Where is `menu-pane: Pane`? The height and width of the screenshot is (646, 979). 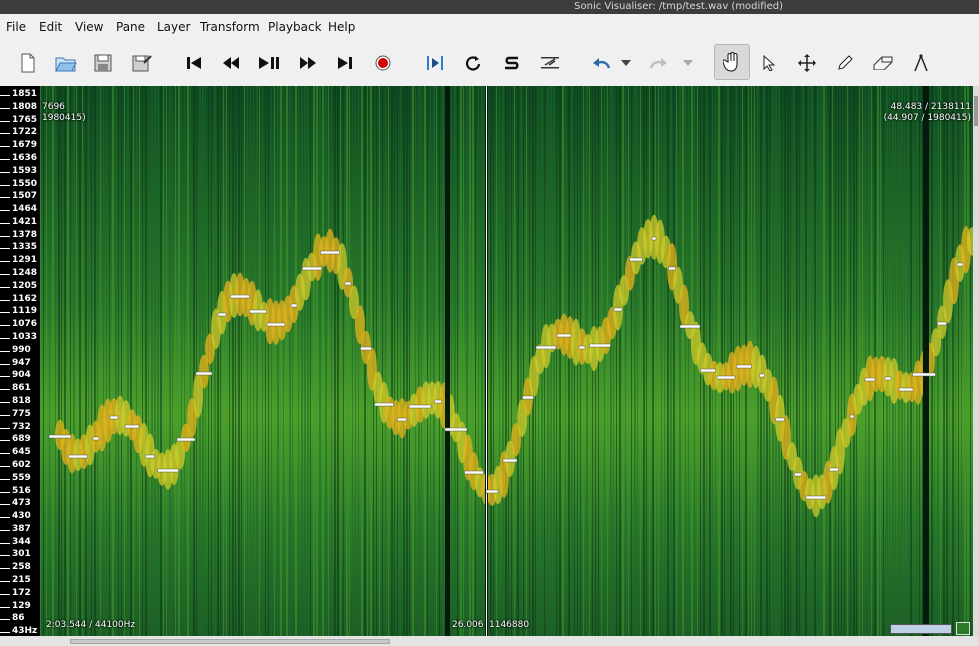 menu-pane: Pane is located at coordinates (130, 27).